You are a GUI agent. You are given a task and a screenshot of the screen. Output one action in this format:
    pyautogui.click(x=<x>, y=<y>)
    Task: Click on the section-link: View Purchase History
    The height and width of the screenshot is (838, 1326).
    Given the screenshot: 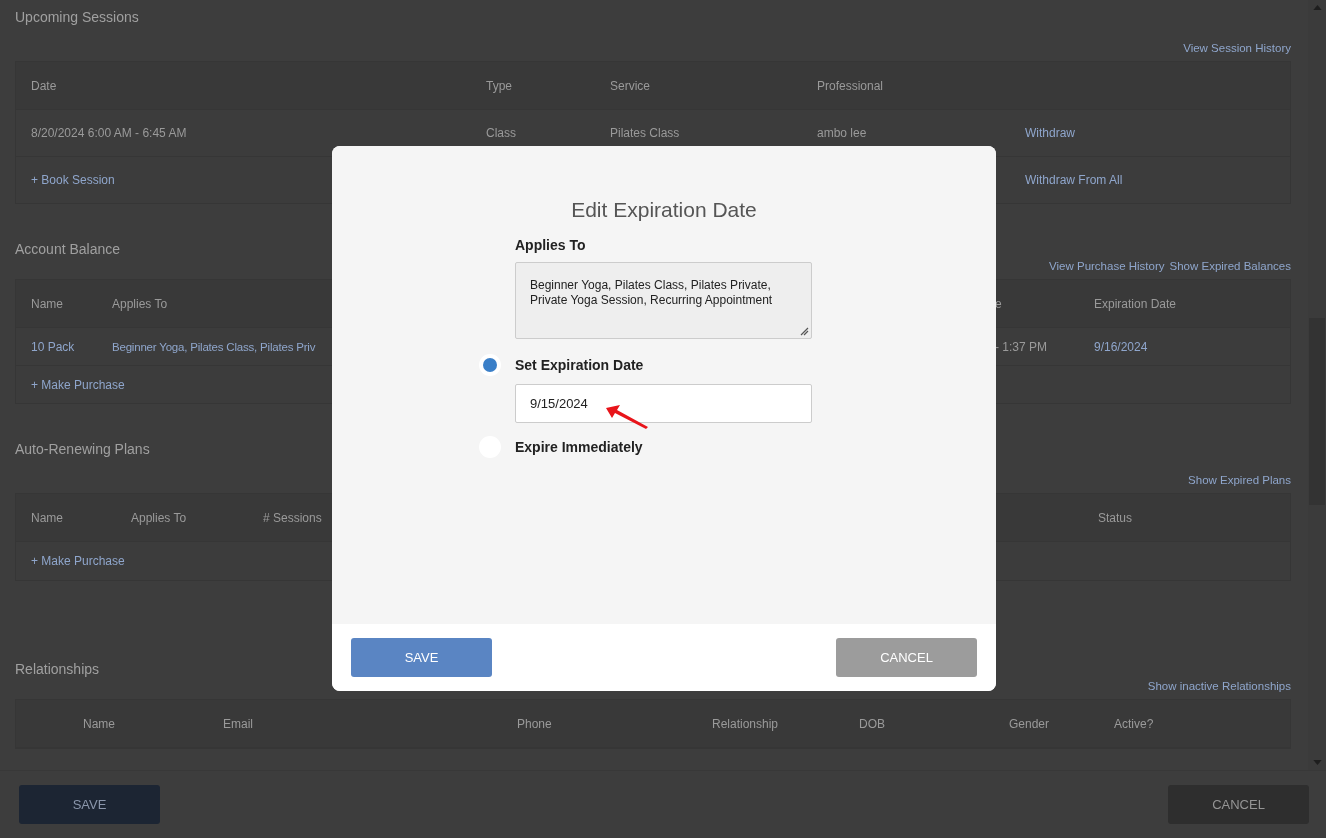 What is the action you would take?
    pyautogui.click(x=1107, y=266)
    